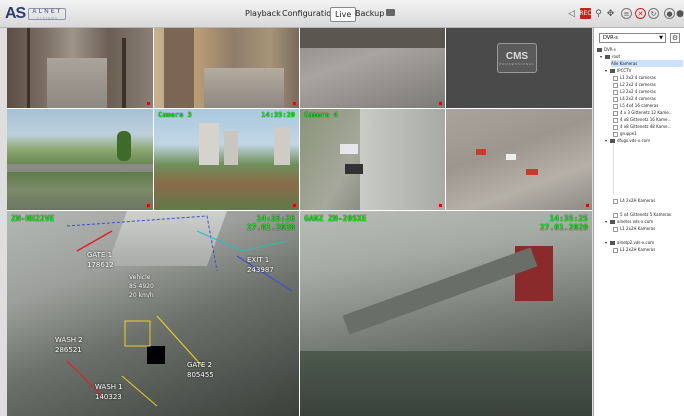 The image size is (684, 416). Describe the element at coordinates (263, 13) in the screenshot. I see `menu-playback: Playback` at that location.